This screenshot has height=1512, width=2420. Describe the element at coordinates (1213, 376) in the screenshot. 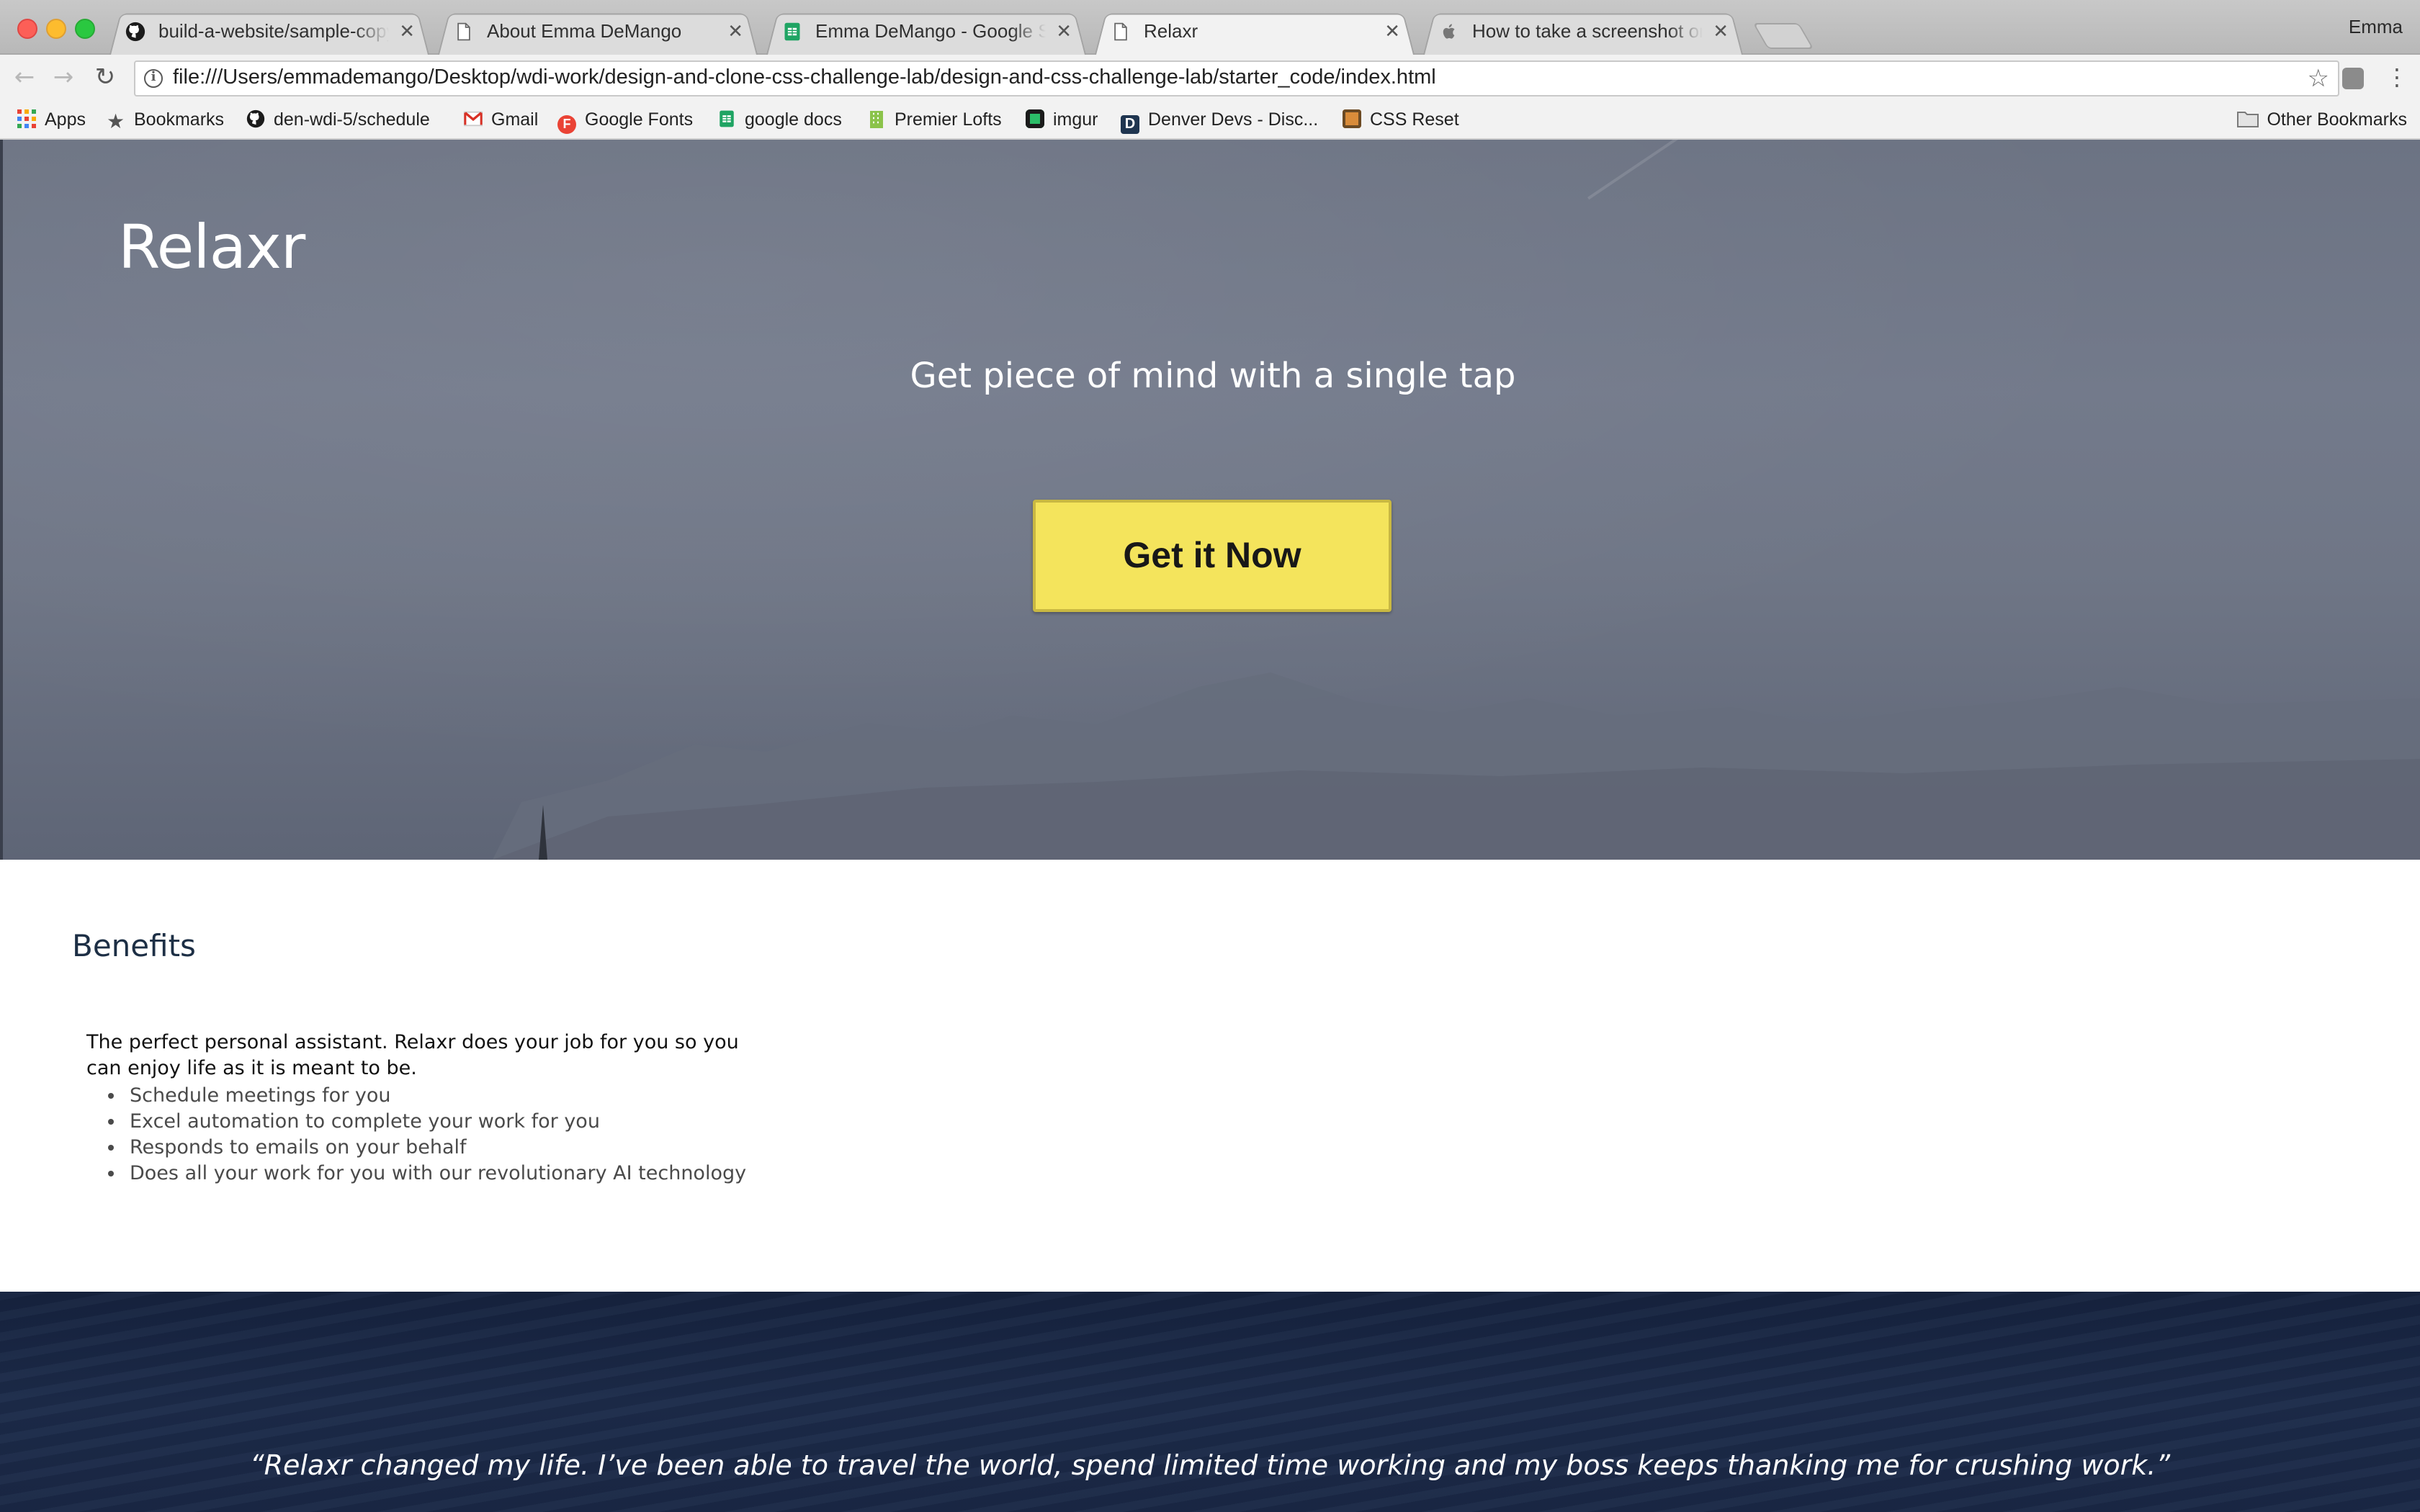

I see `hero-tagline: Get piece of mind with a single tap` at that location.